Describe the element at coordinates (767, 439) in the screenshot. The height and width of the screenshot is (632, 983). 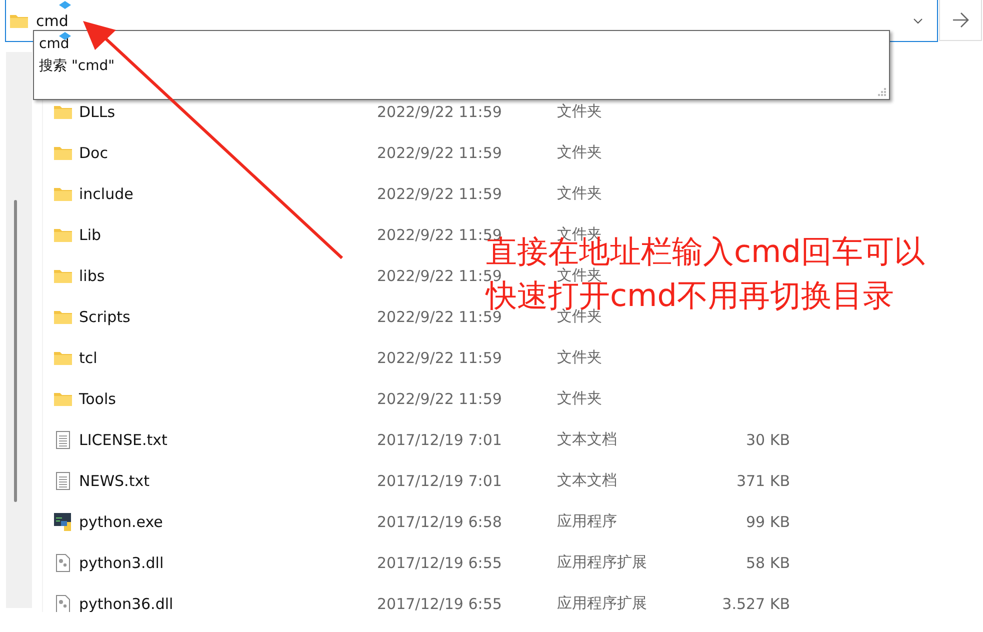
I see `file-size: 30 KB` at that location.